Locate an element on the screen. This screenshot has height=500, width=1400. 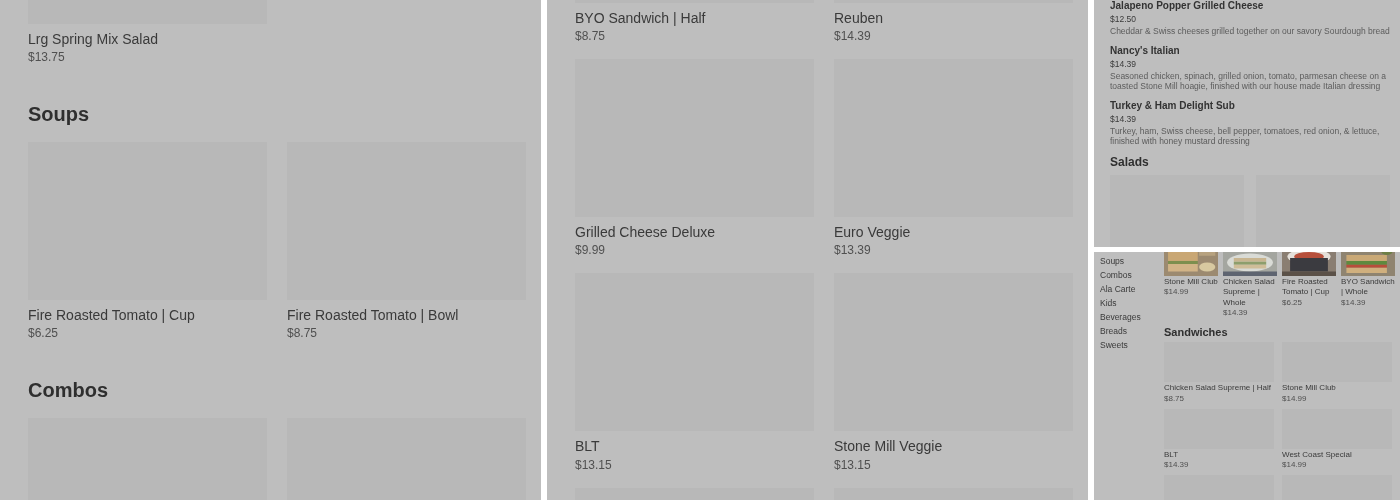
item-name: Stone Mill Veggie is located at coordinates (889, 446).